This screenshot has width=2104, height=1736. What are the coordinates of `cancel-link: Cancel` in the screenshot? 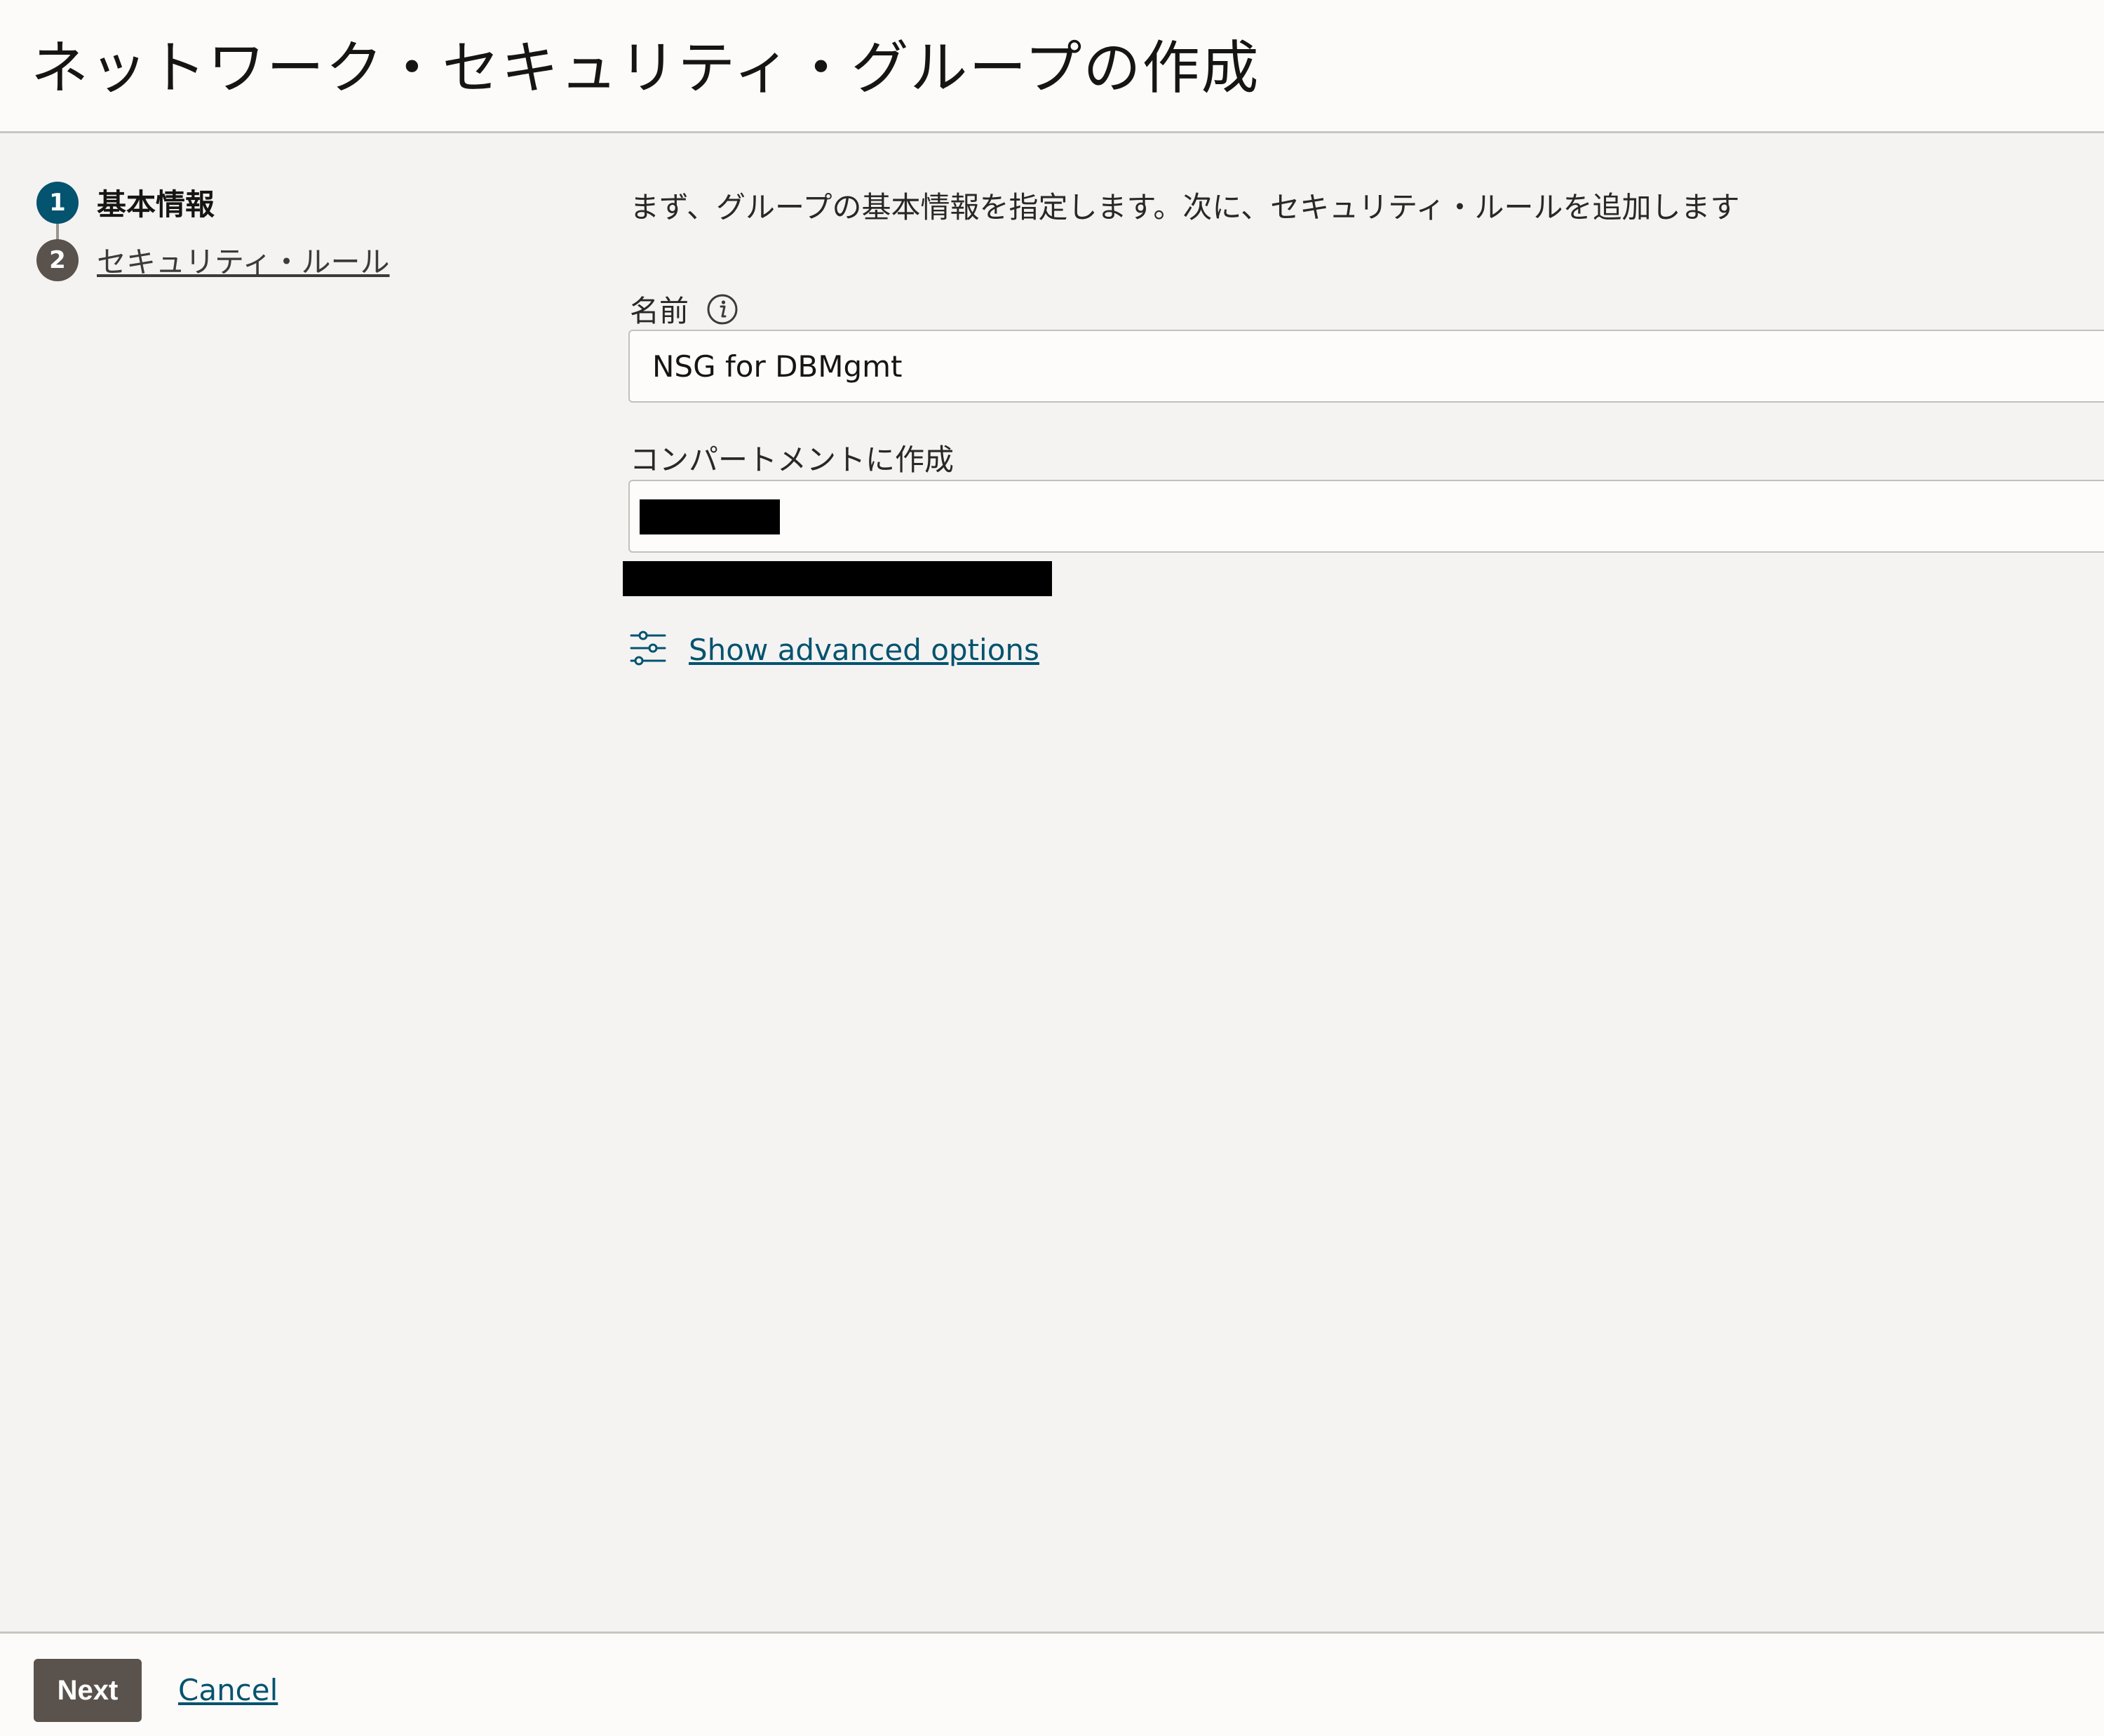 It's located at (228, 1690).